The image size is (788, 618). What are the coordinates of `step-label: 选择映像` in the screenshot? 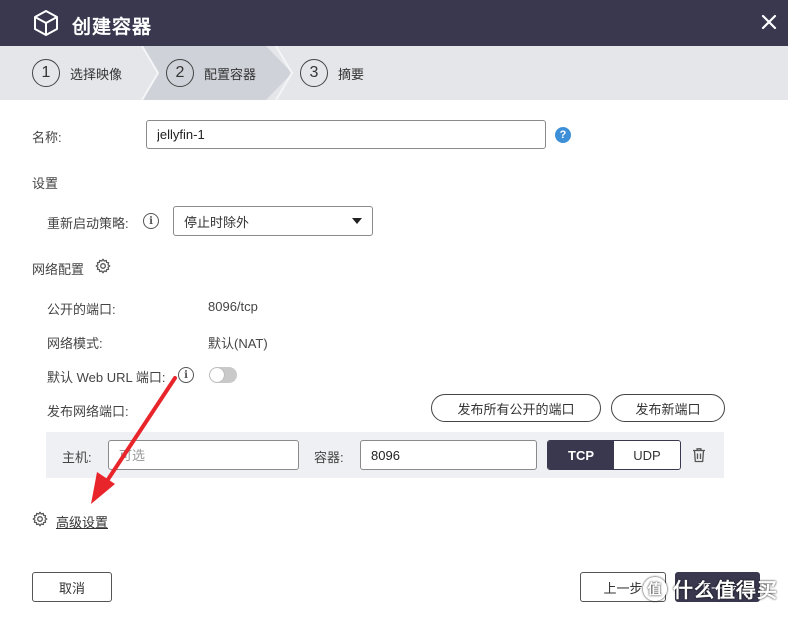 It's located at (96, 74).